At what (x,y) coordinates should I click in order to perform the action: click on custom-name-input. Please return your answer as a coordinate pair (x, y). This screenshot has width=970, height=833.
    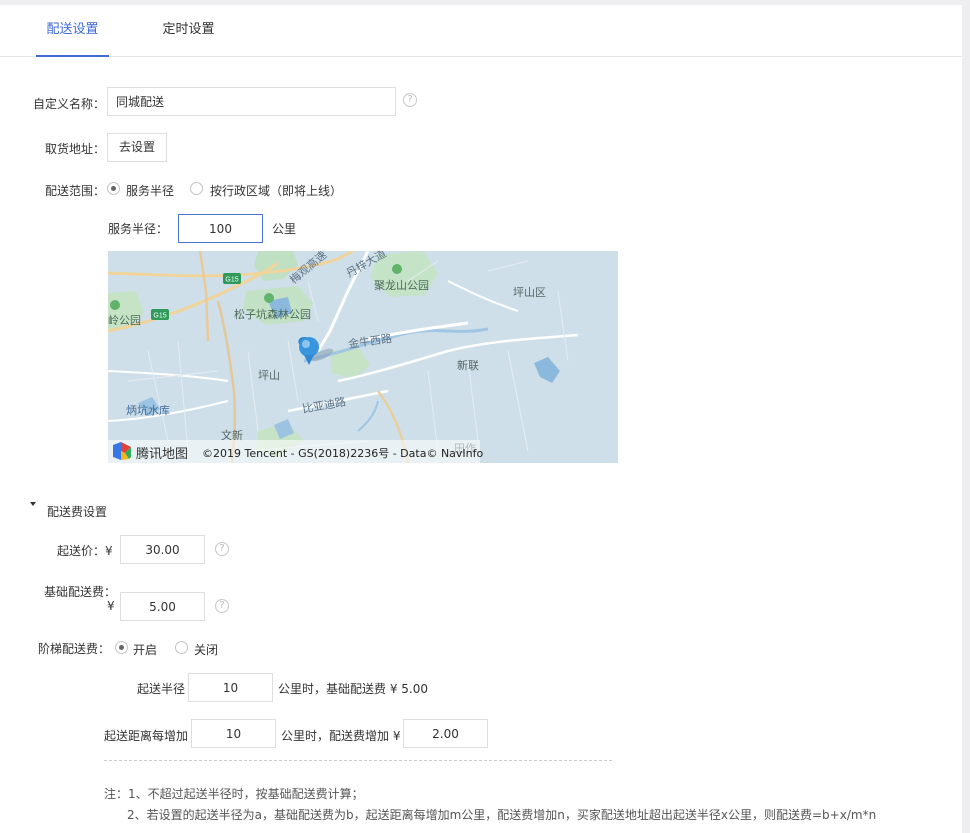
    Looking at the image, I should click on (251, 101).